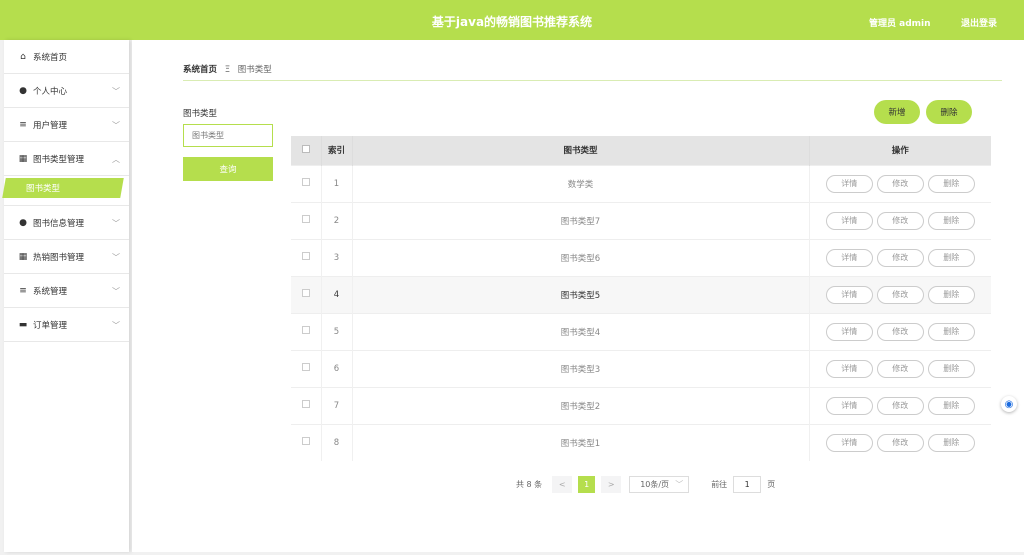 This screenshot has height=555, width=1024. I want to click on table-row: 3 图书类型6 详情 修改 删除, so click(641, 257).